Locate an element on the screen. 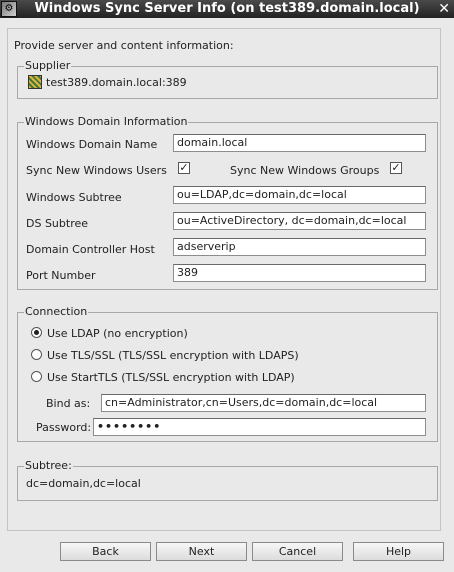 This screenshot has height=572, width=454. password-field: •••••••• is located at coordinates (259, 427).